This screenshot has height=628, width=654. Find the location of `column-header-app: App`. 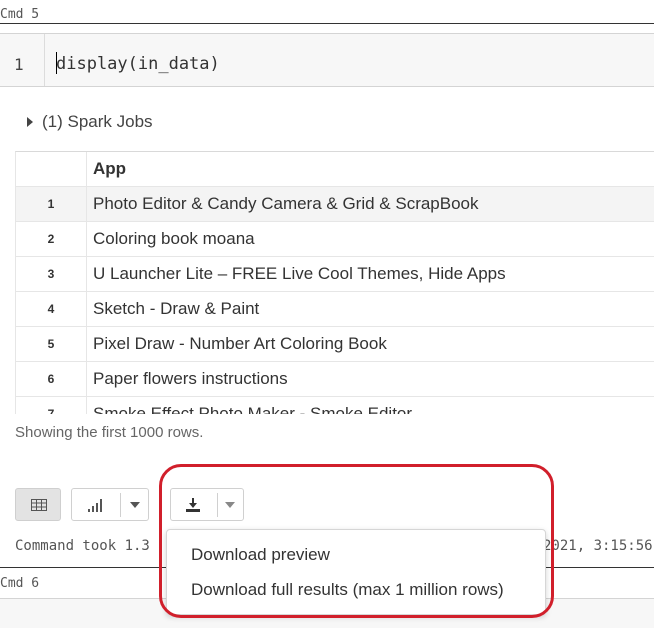

column-header-app: App is located at coordinates (370, 169).